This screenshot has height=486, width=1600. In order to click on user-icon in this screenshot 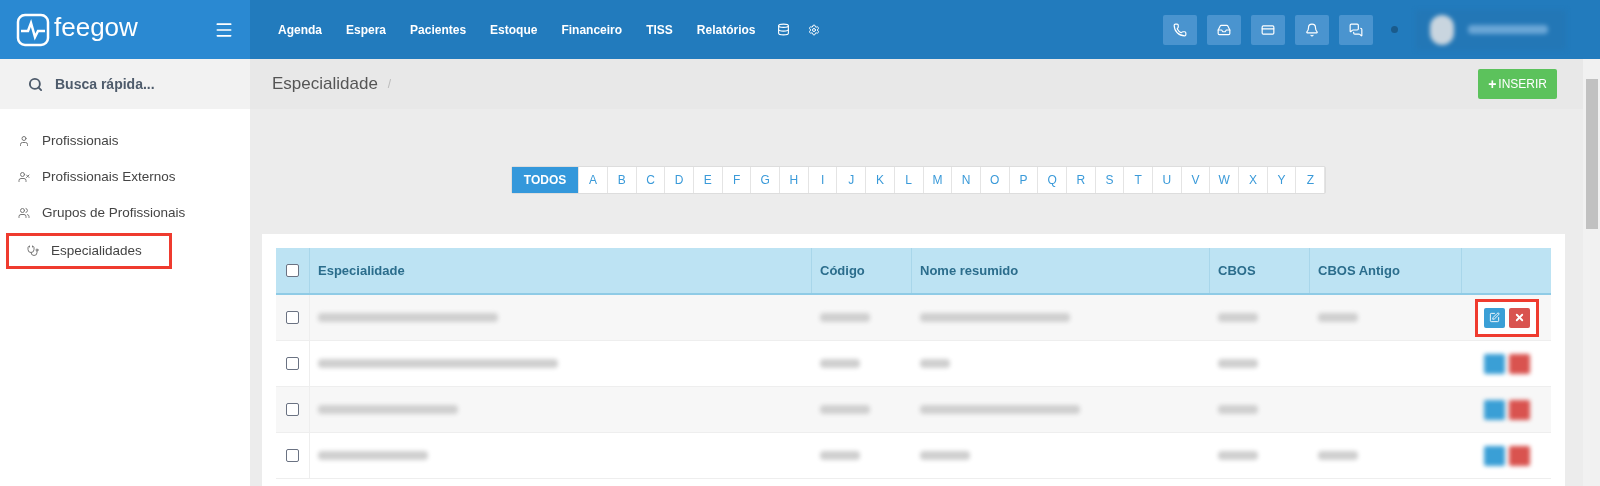, I will do `click(24, 141)`.